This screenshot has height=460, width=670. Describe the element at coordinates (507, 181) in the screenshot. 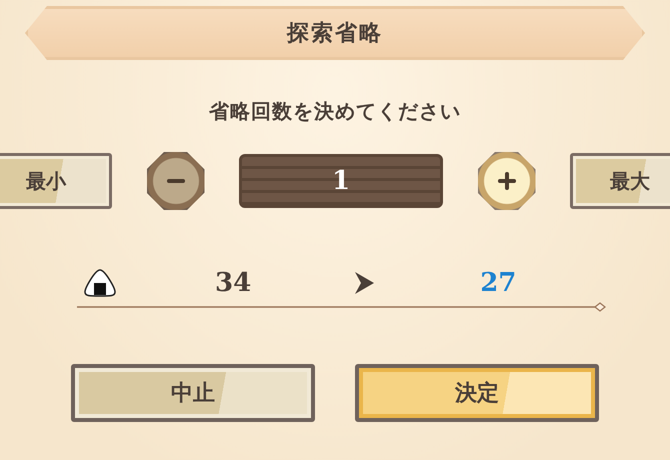

I see `increase-button` at that location.